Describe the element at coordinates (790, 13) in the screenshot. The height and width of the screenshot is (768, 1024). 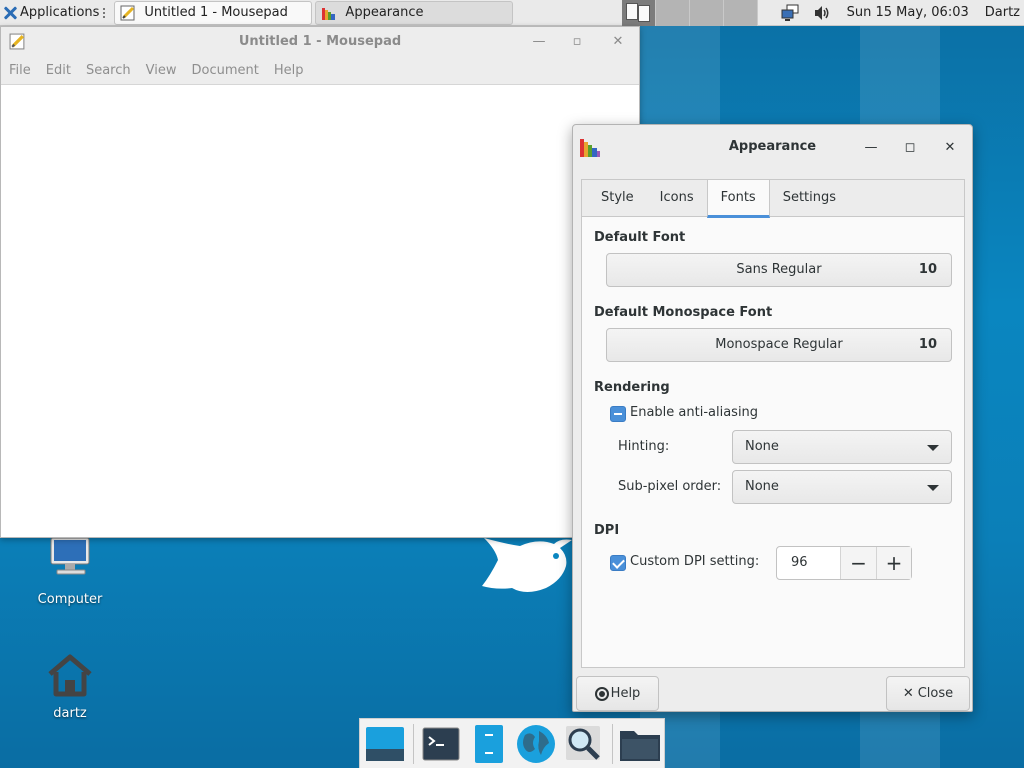
I see `network-icon` at that location.